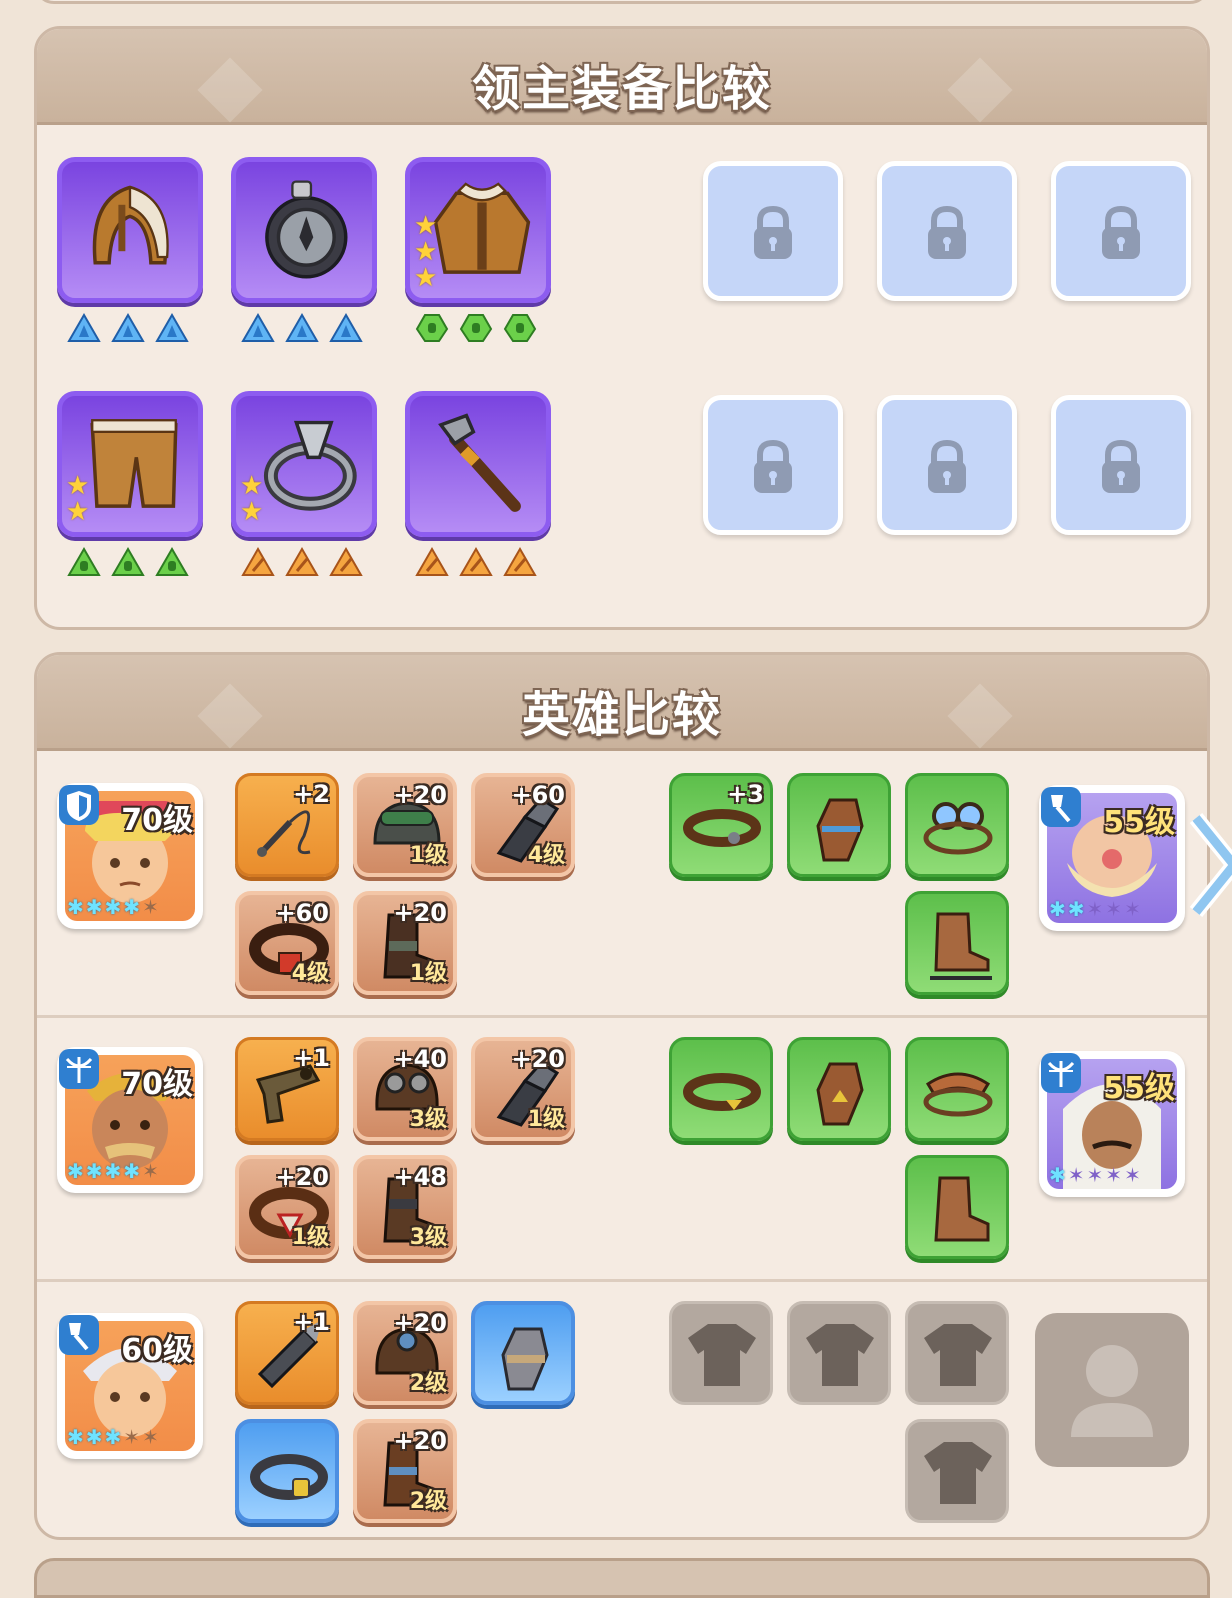 This screenshot has height=1598, width=1232. I want to click on hero-card-left: 60级 ✱ ✱ ✱ ✶ ✶, so click(130, 1386).